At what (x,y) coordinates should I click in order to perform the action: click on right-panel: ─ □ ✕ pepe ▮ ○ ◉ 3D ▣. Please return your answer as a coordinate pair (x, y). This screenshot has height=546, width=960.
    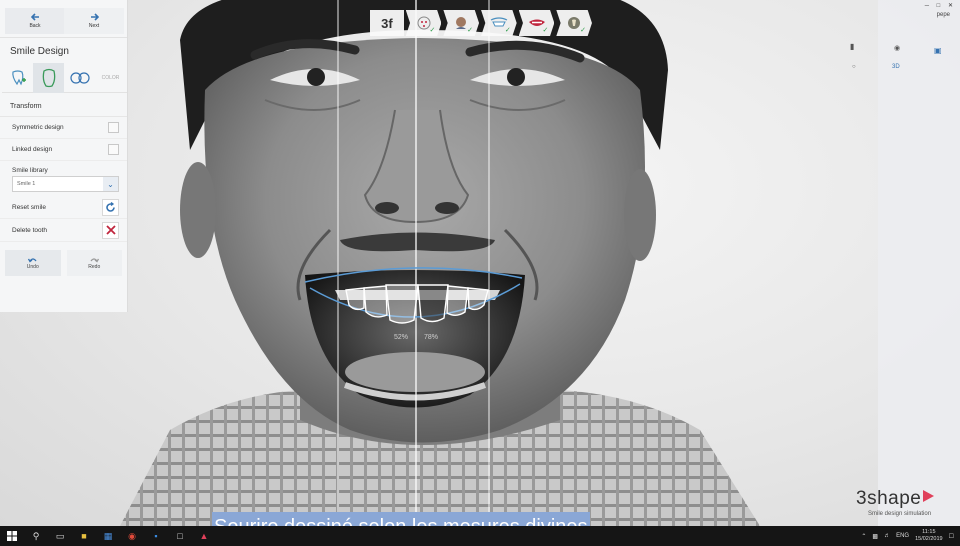
    Looking at the image, I should click on (905, 263).